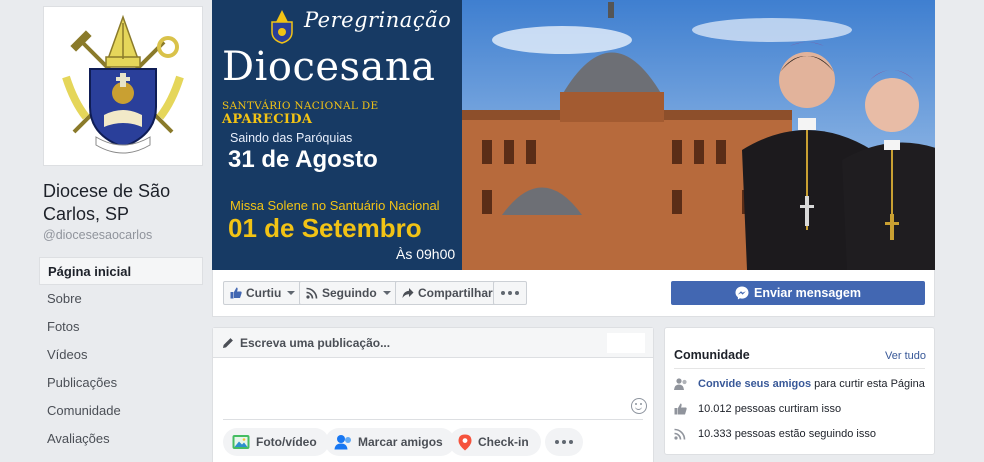 This screenshot has width=984, height=462. Describe the element at coordinates (121, 439) in the screenshot. I see `nav-item-reviews: Avaliações` at that location.